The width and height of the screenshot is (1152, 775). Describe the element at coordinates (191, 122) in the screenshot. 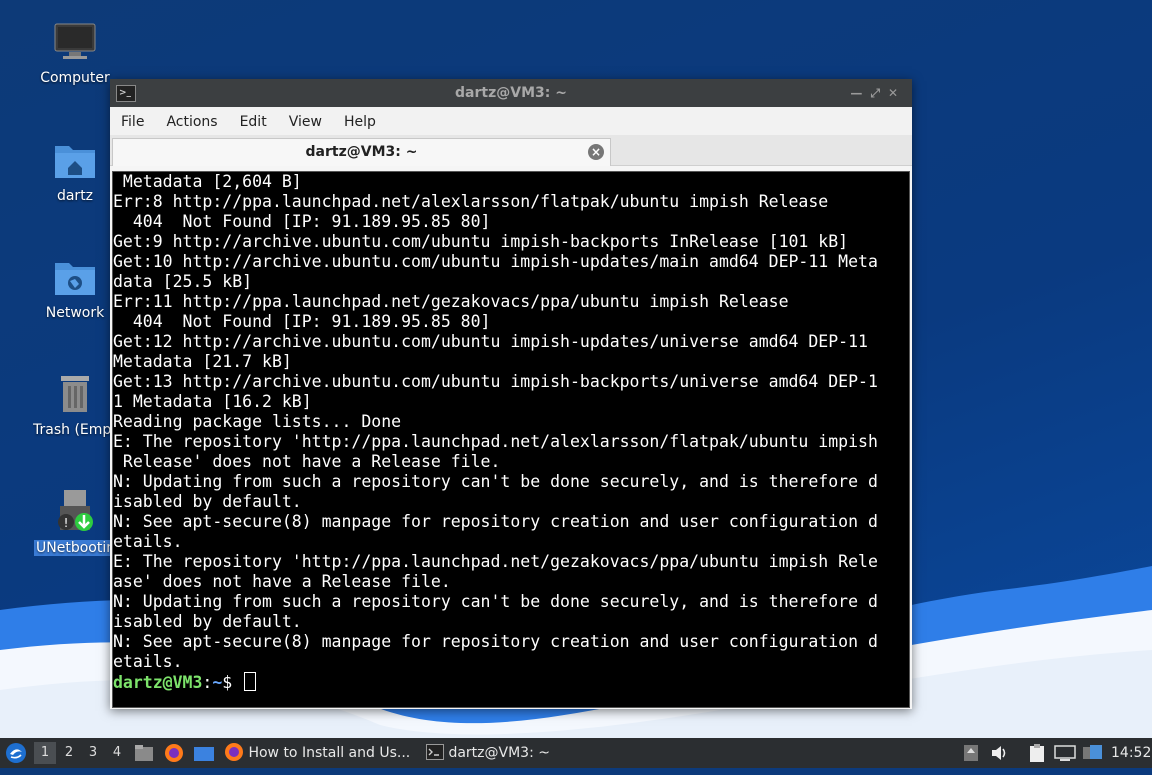

I see `menu-actions: Actions` at that location.